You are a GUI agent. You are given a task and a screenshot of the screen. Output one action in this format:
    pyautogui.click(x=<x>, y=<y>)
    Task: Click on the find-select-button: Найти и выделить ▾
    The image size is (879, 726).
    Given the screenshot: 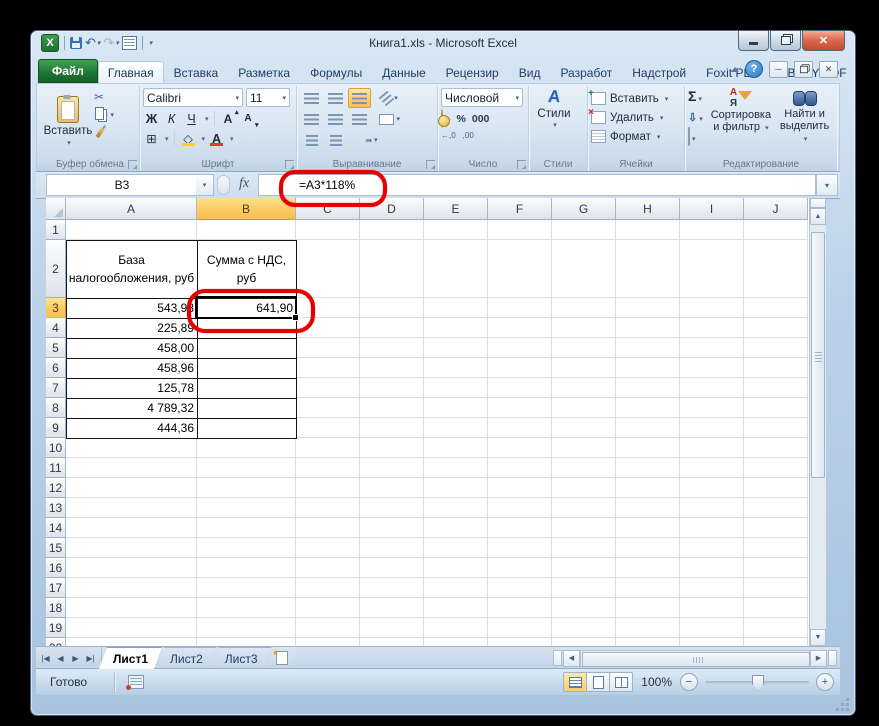 What is the action you would take?
    pyautogui.click(x=804, y=121)
    